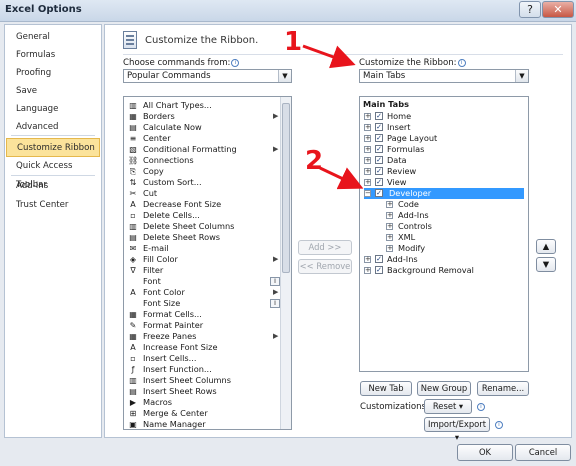 The width and height of the screenshot is (576, 466). Describe the element at coordinates (293, 42) in the screenshot. I see `annotation-step-1: 1` at that location.